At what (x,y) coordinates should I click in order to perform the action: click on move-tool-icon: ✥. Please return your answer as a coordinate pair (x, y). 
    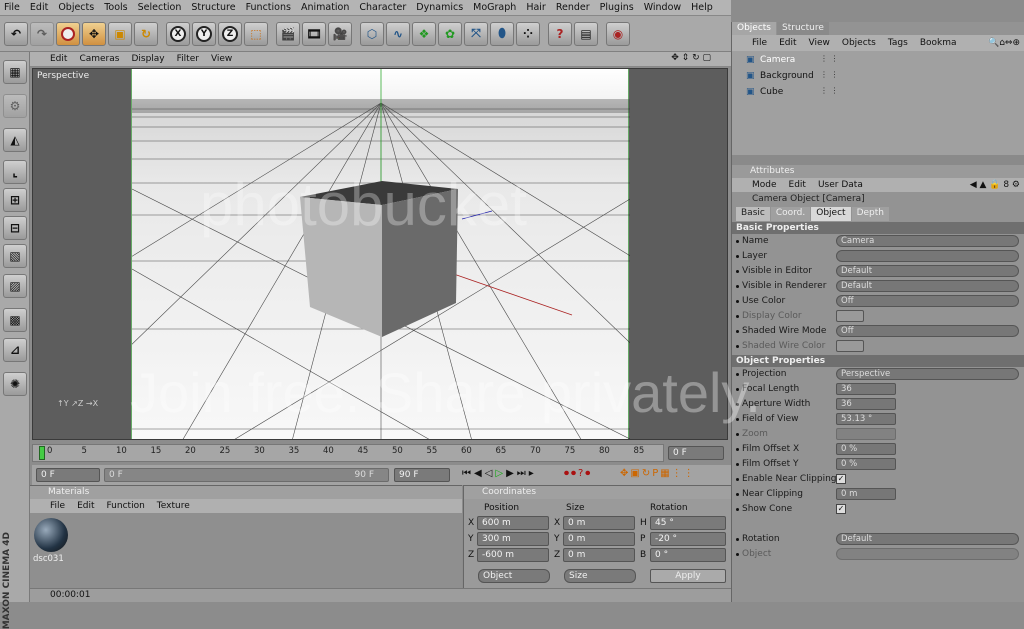
    Looking at the image, I should click on (94, 33).